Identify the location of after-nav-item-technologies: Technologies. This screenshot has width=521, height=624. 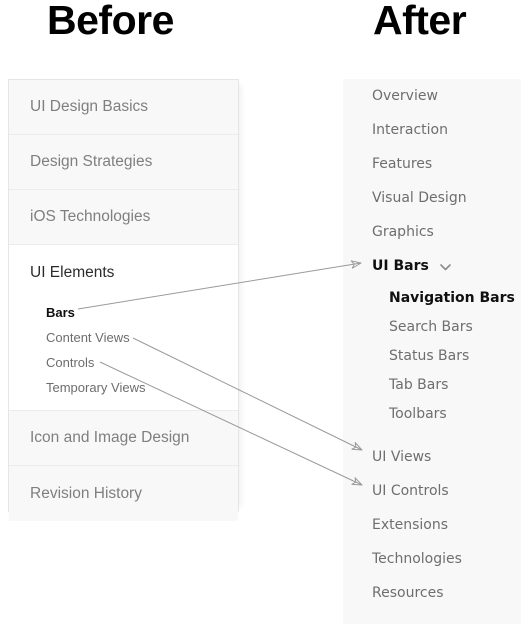
(417, 559).